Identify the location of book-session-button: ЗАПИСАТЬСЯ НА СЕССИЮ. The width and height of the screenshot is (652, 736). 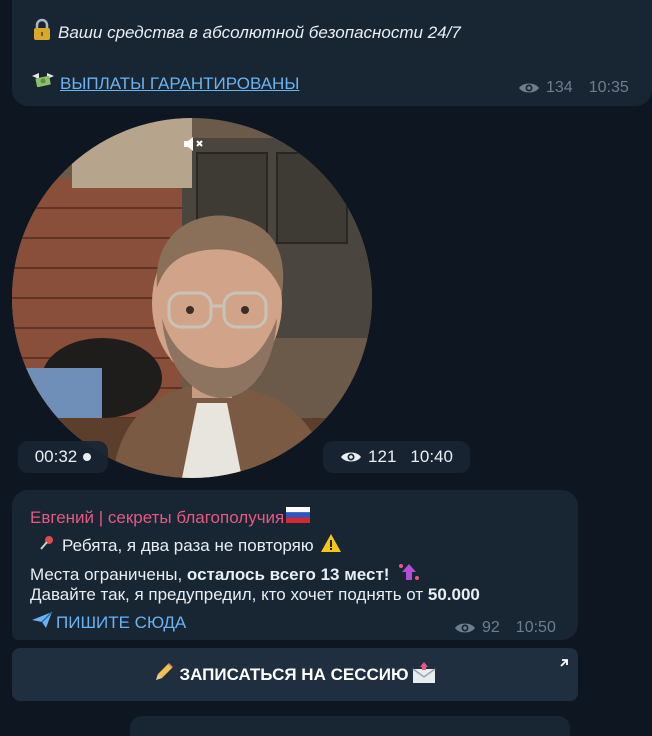
(295, 674).